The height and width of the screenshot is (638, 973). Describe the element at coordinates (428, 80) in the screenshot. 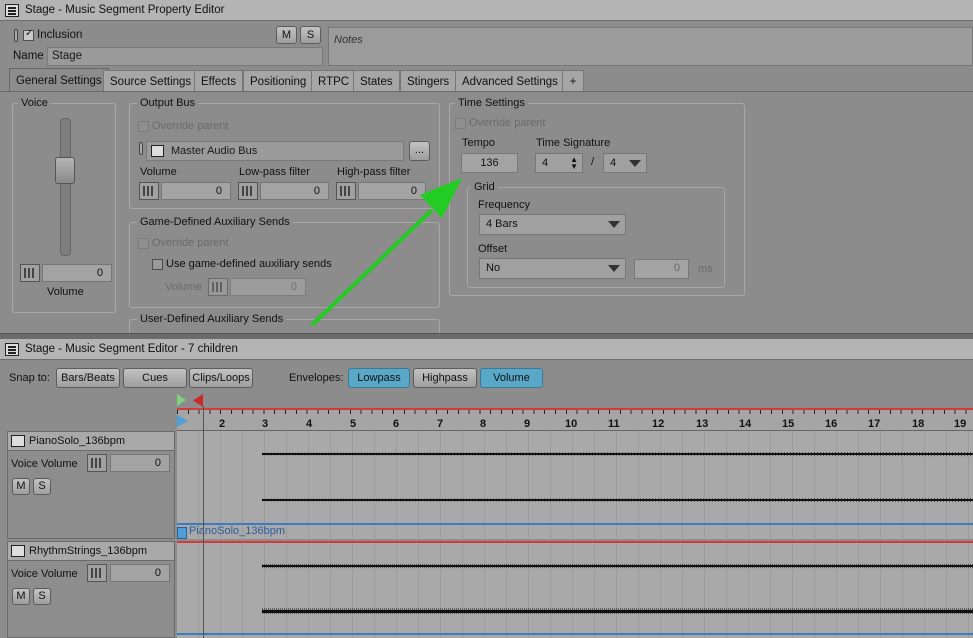

I see `tab-stingers: Stingers` at that location.